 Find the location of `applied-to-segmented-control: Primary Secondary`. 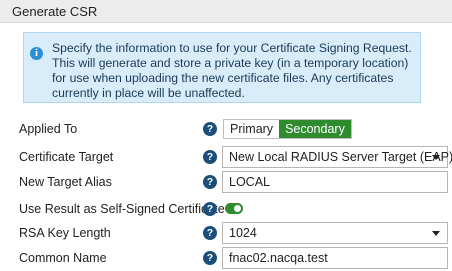

applied-to-segmented-control: Primary Secondary is located at coordinates (287, 129).